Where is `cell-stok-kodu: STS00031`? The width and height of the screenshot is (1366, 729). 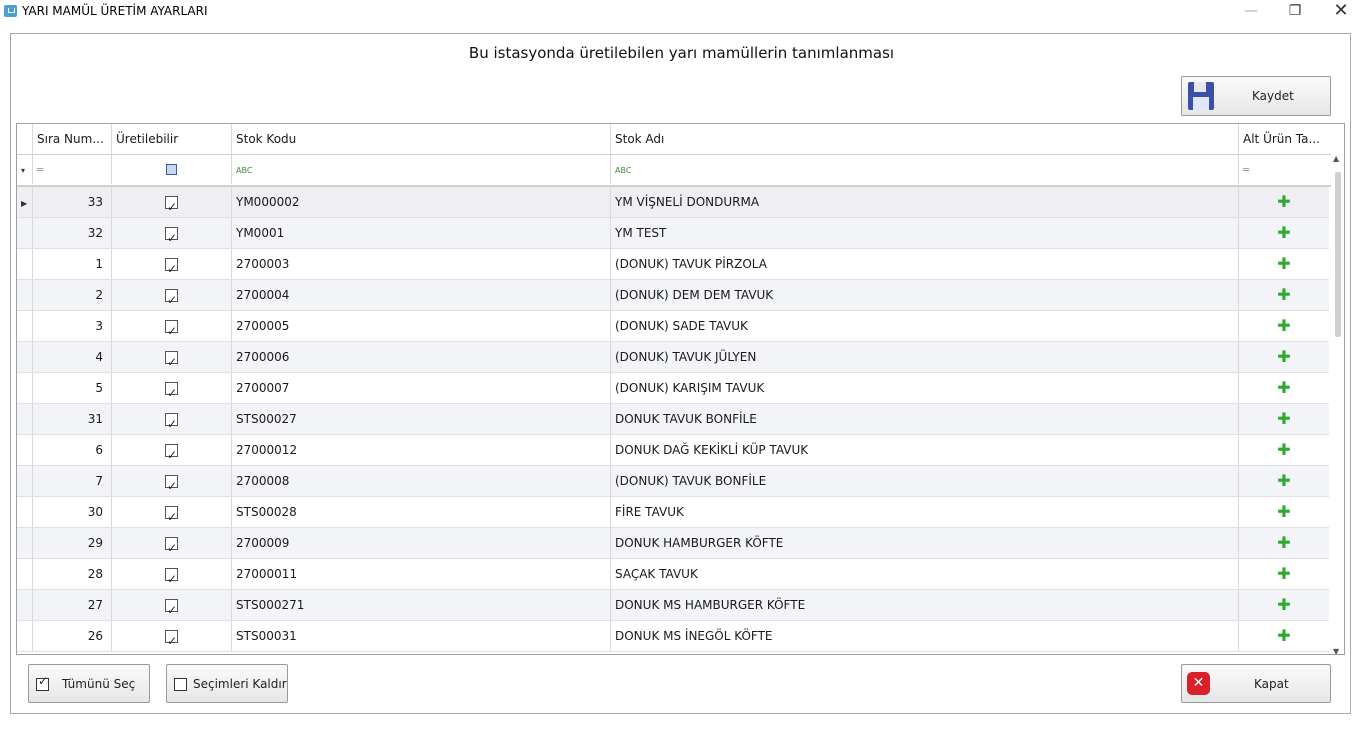 cell-stok-kodu: STS00031 is located at coordinates (421, 636).